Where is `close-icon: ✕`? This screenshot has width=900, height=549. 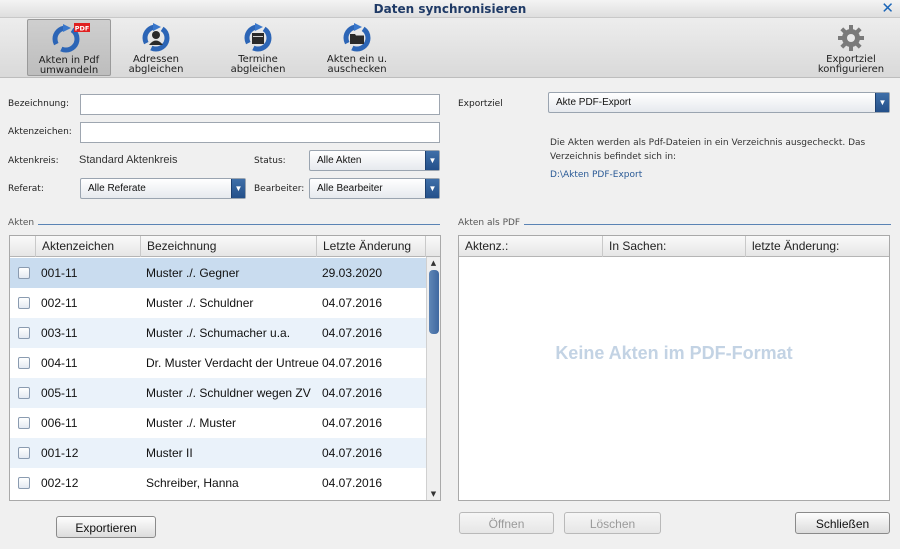
close-icon: ✕ is located at coordinates (887, 8).